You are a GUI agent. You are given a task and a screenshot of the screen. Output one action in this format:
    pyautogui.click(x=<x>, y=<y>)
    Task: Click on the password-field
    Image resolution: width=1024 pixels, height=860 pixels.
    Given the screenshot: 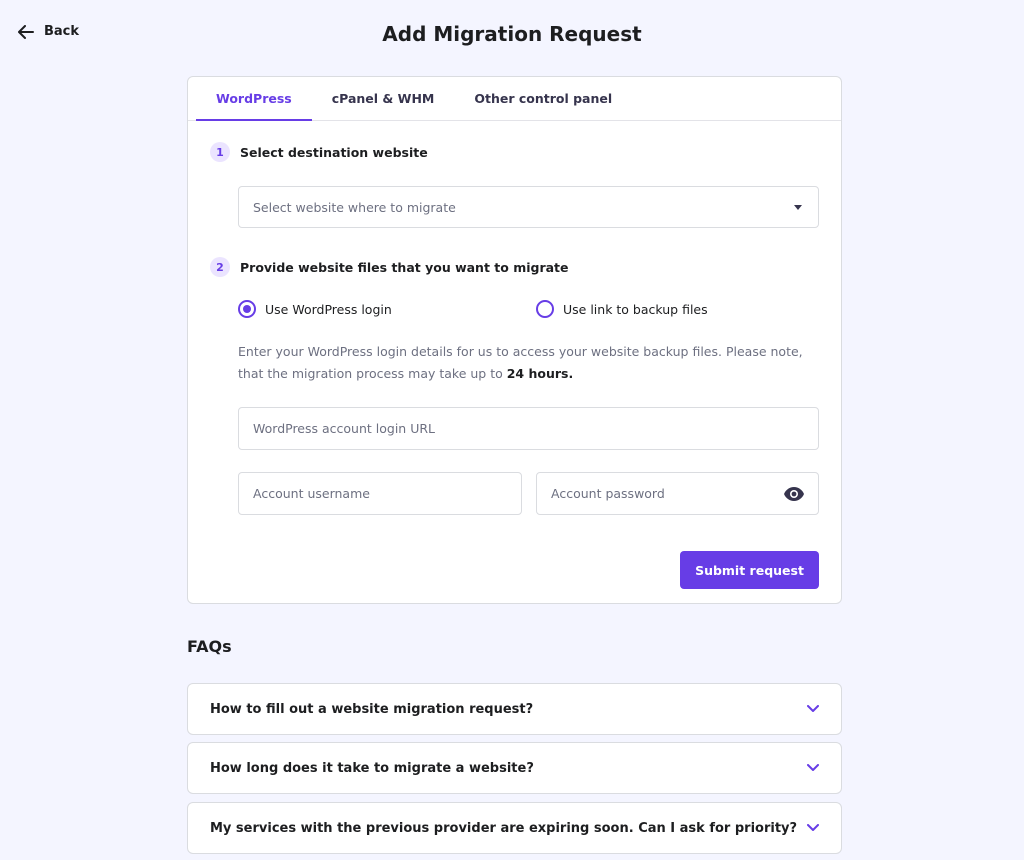 What is the action you would take?
    pyautogui.click(x=677, y=493)
    